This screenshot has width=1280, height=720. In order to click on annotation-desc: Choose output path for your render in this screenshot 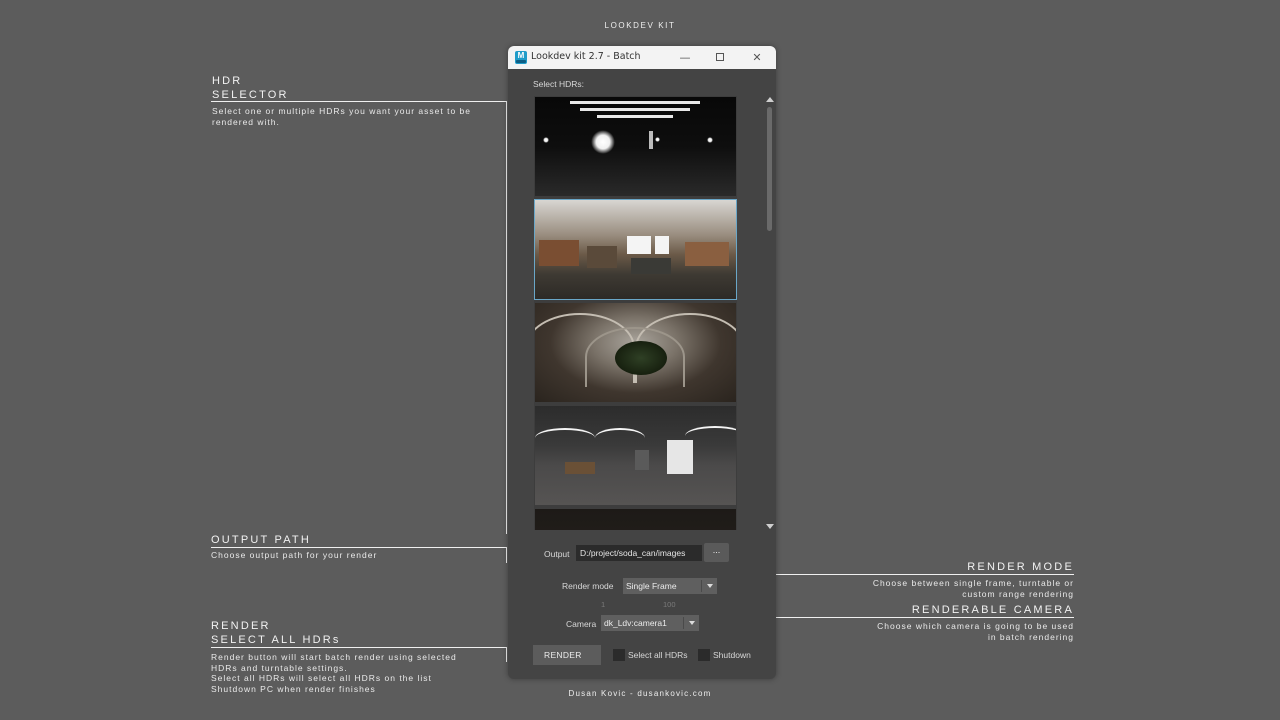, I will do `click(294, 555)`.